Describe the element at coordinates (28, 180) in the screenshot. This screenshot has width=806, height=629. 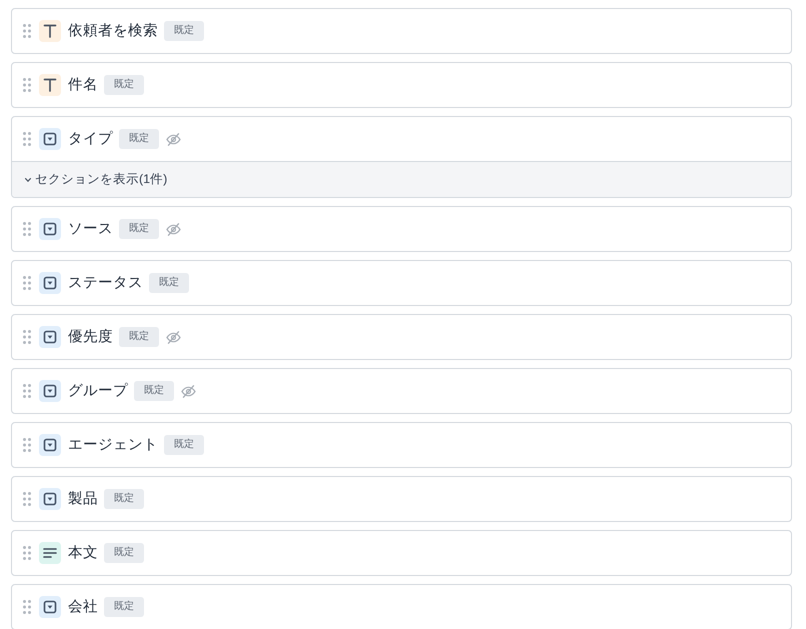
I see `chevron-down-icon` at that location.